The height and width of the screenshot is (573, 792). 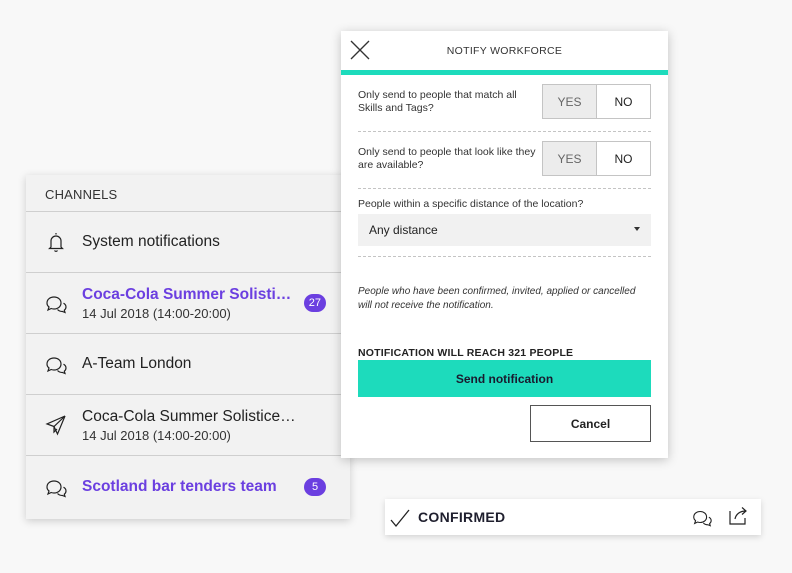 What do you see at coordinates (738, 516) in the screenshot?
I see `share-icon` at bounding box center [738, 516].